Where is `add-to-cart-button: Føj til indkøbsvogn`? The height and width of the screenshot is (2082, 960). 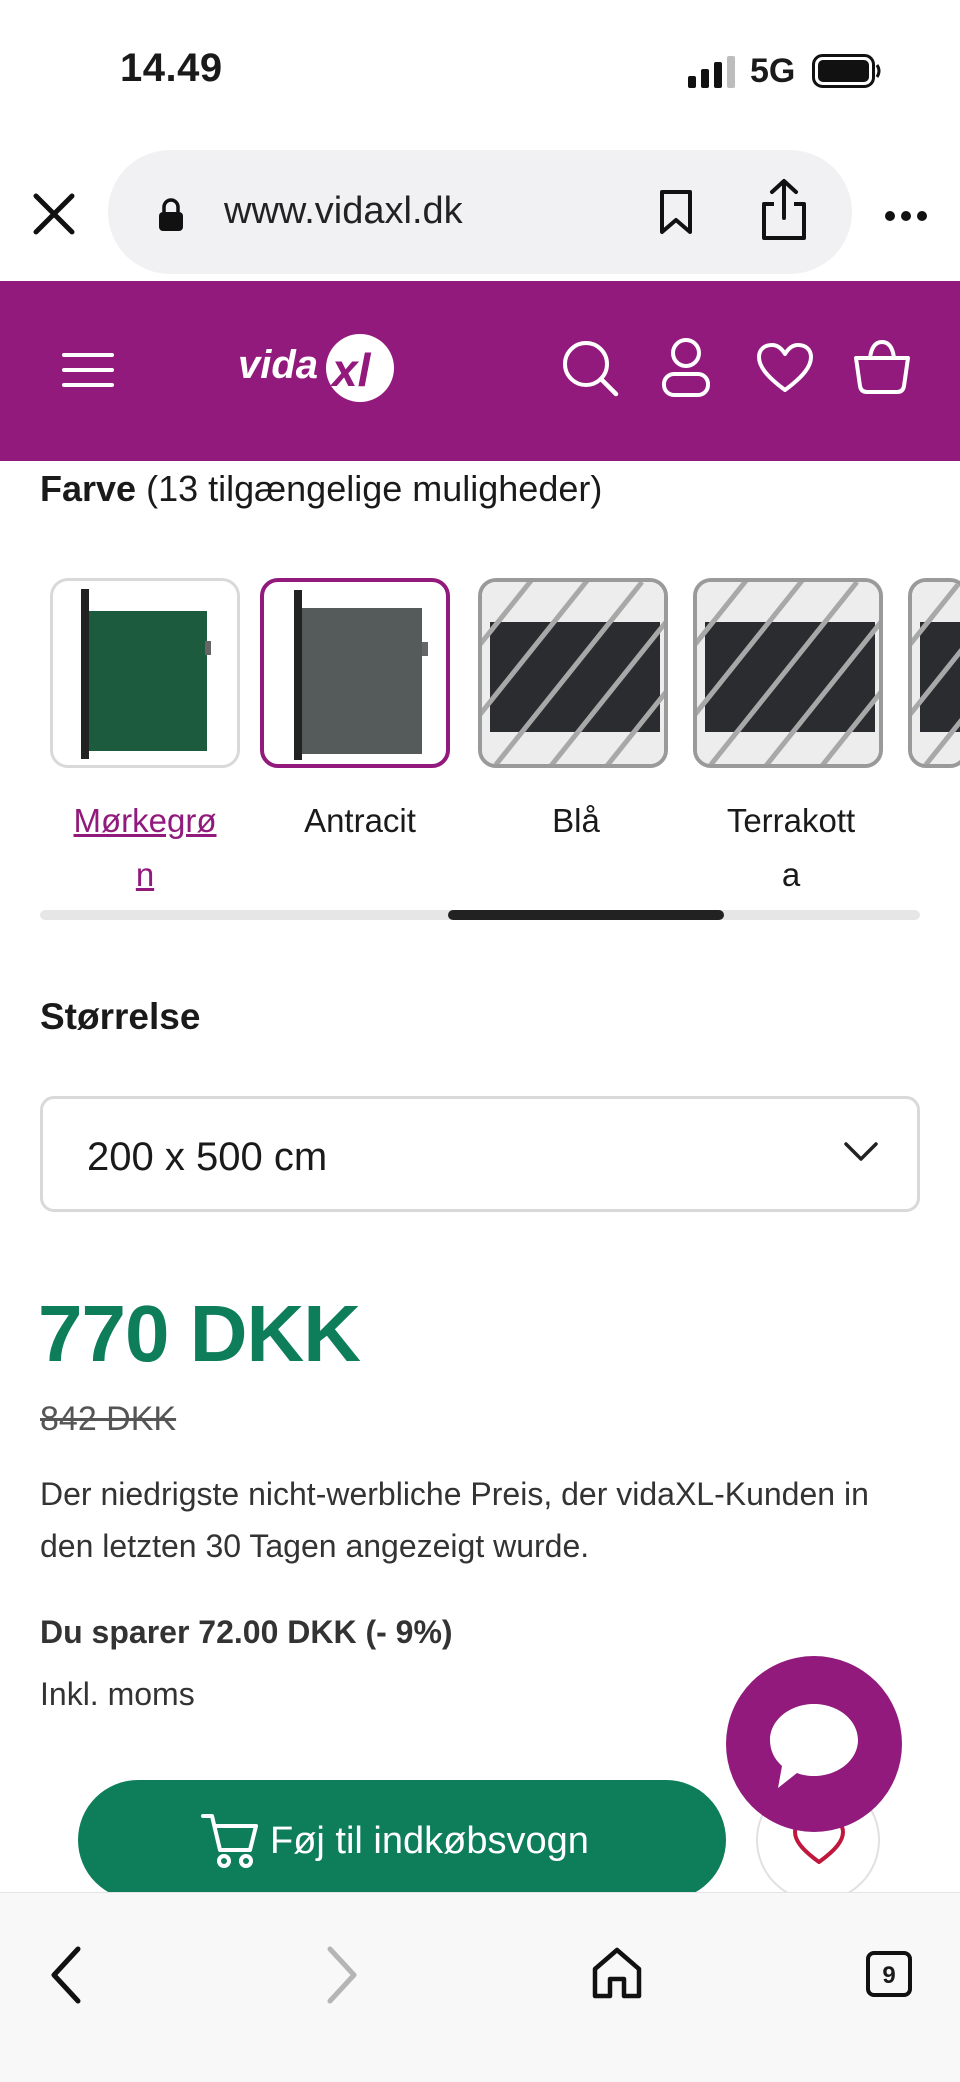
add-to-cart-button: Føj til indkøbsvogn is located at coordinates (402, 1840).